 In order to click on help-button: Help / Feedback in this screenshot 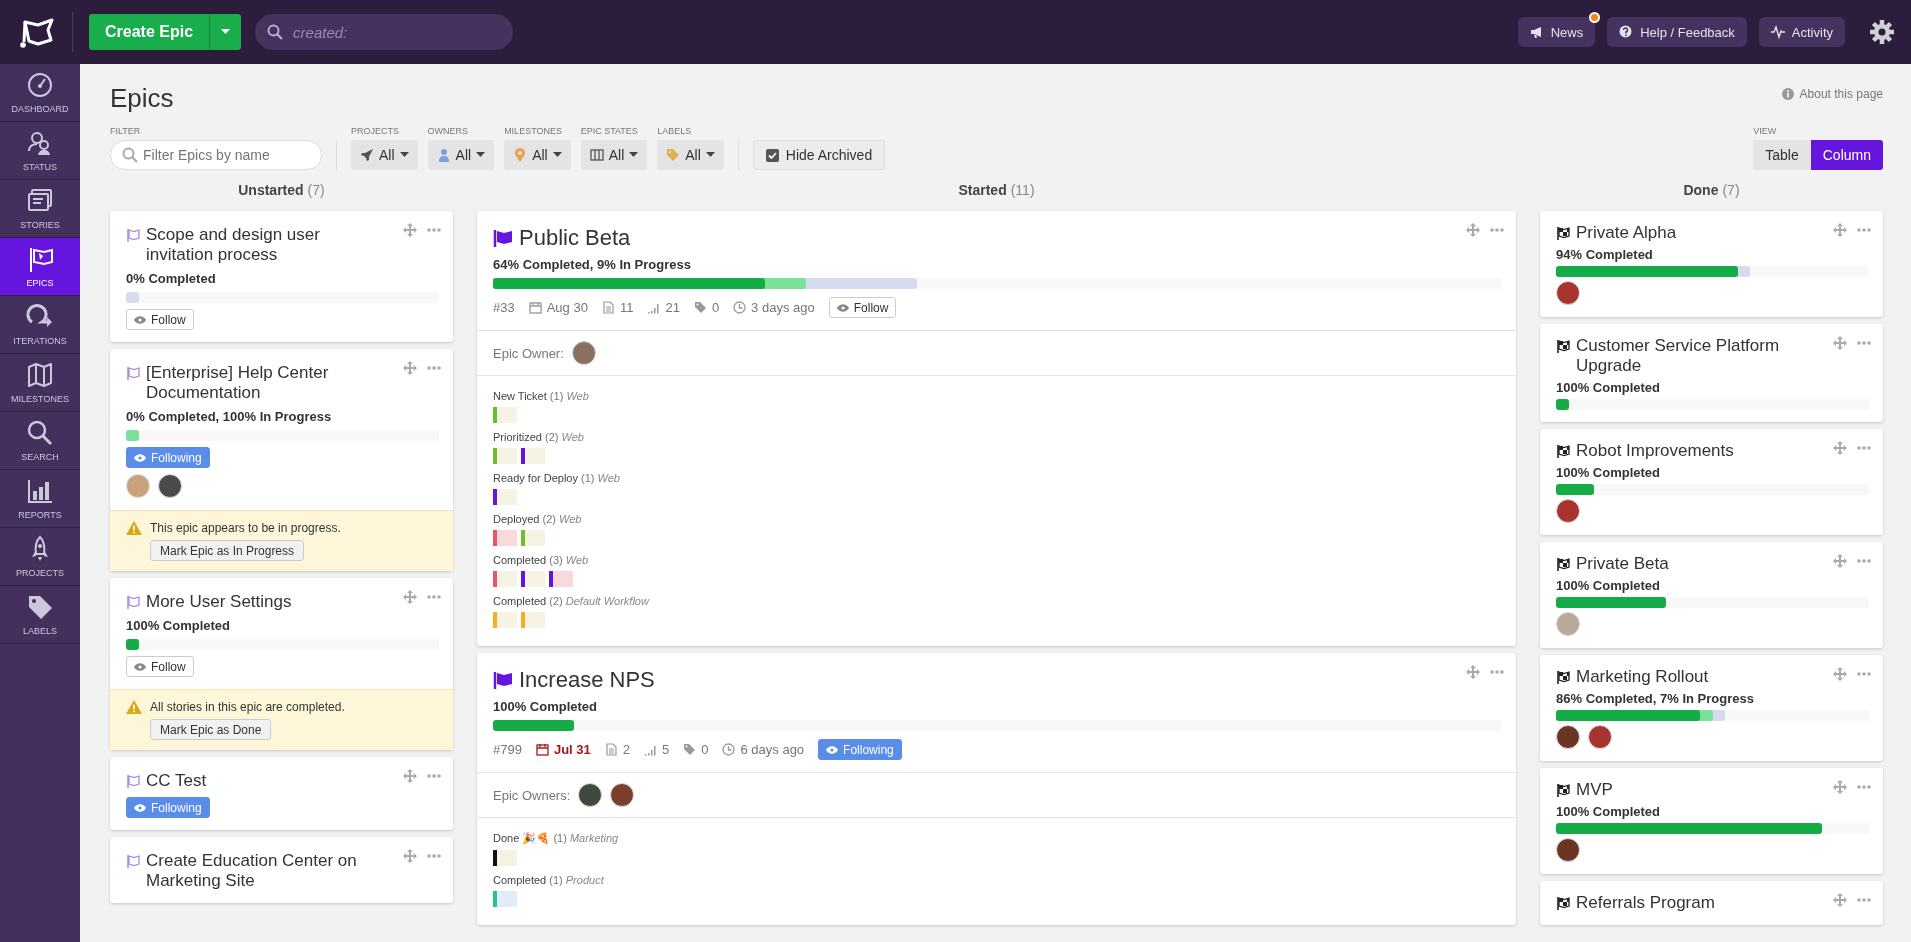, I will do `click(1677, 32)`.